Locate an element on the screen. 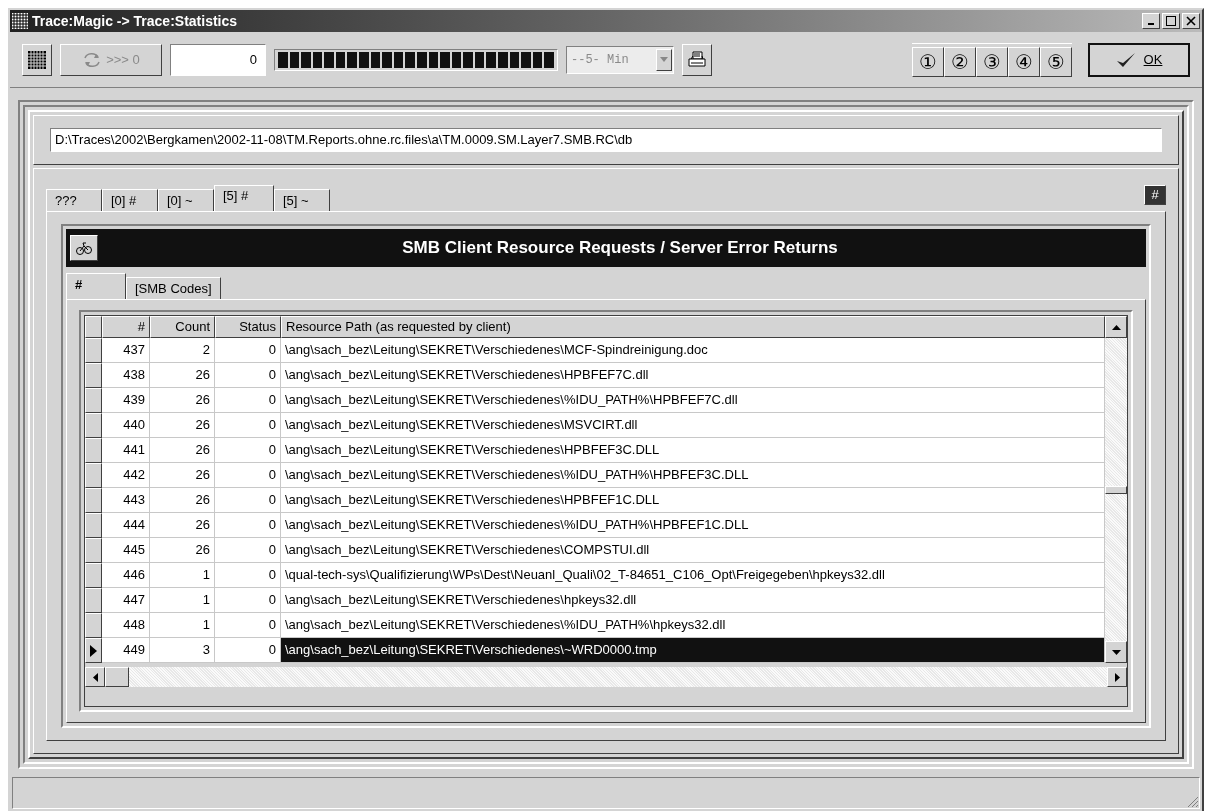  right-arrow-icon is located at coordinates (1117, 677).